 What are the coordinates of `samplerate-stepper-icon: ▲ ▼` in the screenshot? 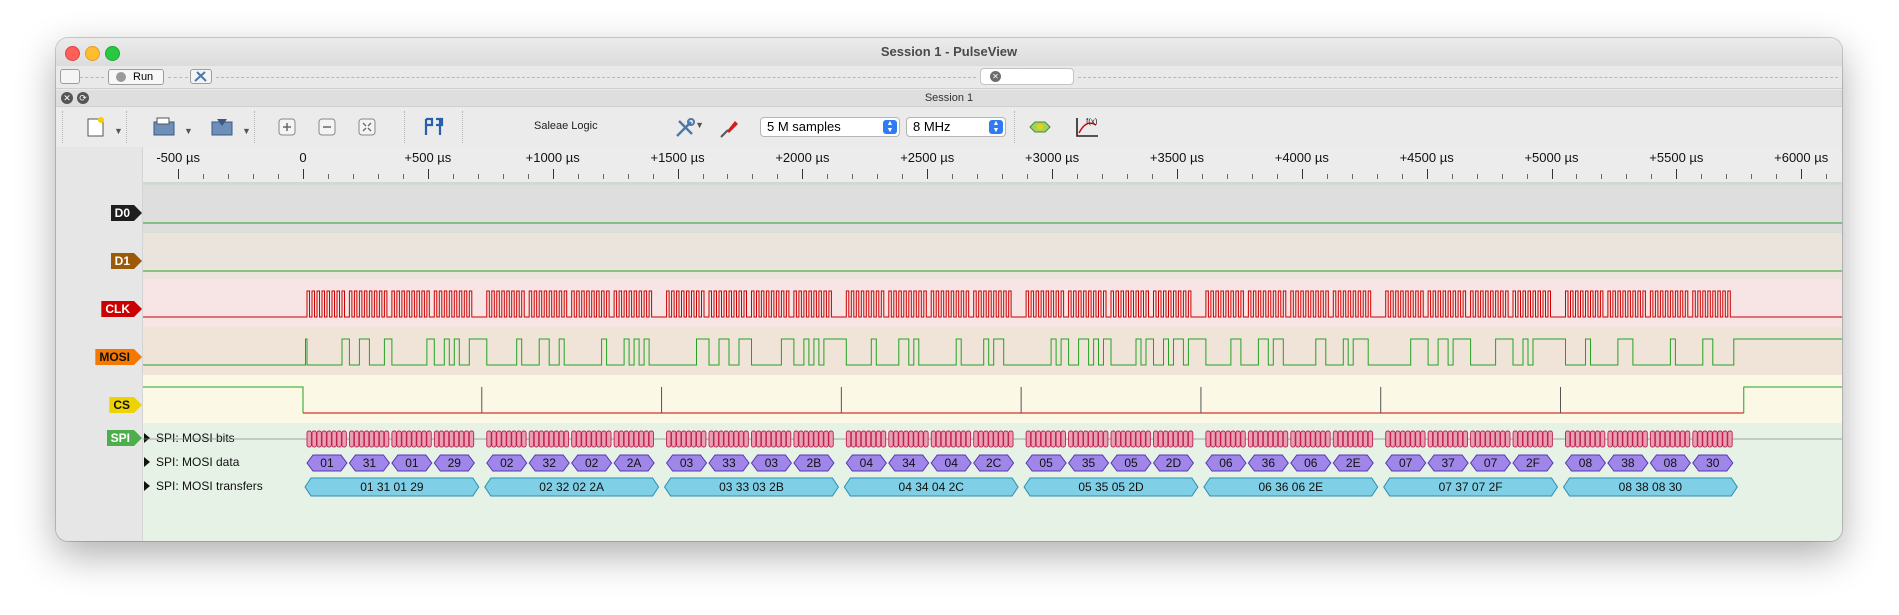 It's located at (996, 127).